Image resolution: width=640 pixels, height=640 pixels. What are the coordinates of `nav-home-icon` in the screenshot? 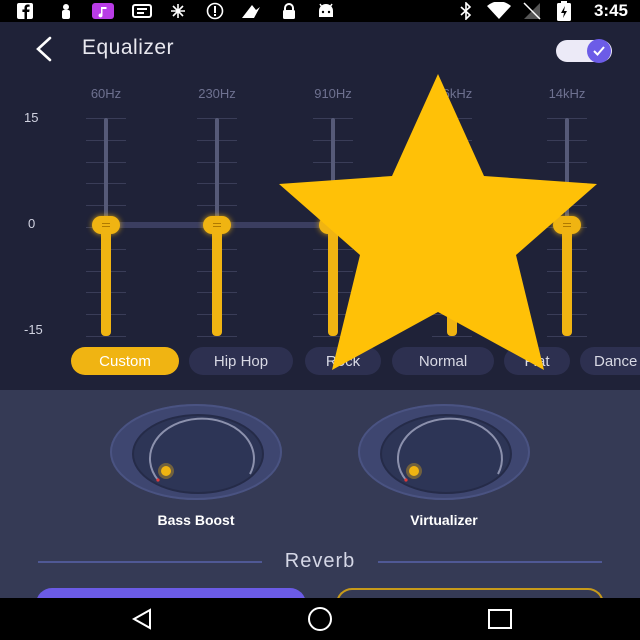 It's located at (320, 619).